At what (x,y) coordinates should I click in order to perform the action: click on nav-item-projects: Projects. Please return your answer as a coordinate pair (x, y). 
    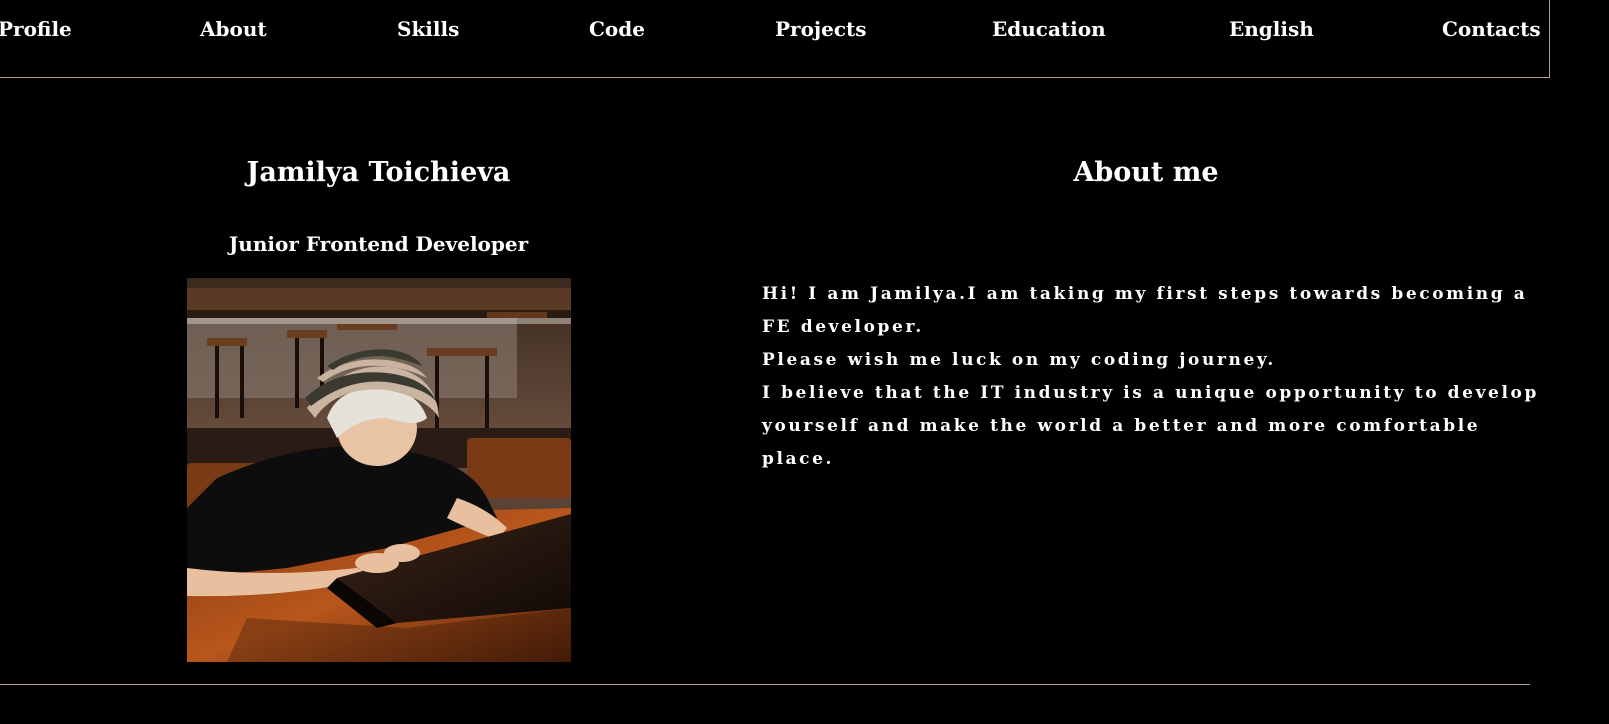
    Looking at the image, I should click on (821, 29).